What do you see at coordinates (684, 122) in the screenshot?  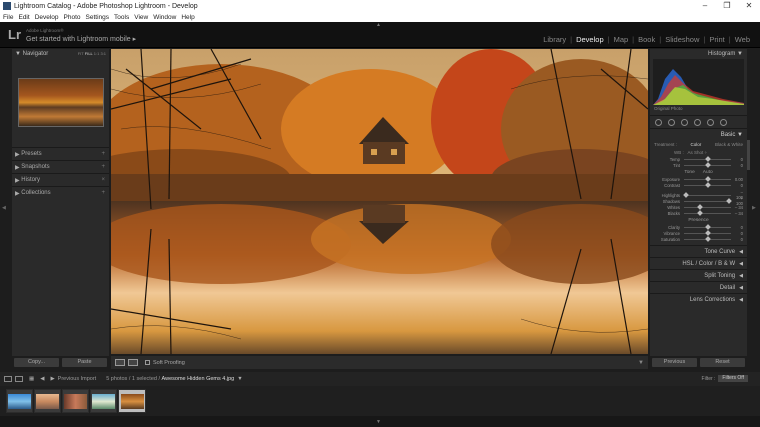 I see `red-eye-icon` at bounding box center [684, 122].